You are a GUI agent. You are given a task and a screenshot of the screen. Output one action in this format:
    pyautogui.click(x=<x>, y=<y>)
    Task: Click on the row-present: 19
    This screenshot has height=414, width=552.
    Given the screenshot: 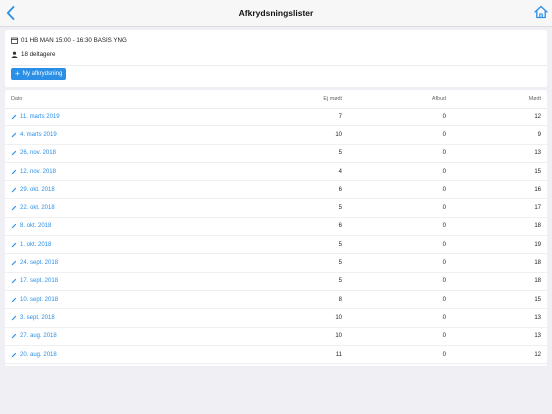 What is the action you would take?
    pyautogui.click(x=537, y=244)
    